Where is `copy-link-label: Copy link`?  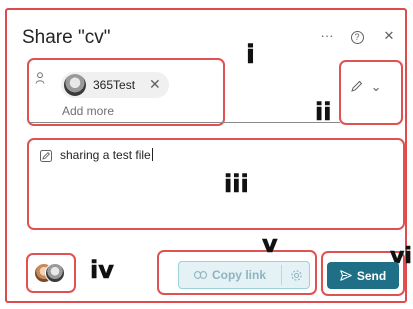
copy-link-label: Copy link is located at coordinates (238, 275).